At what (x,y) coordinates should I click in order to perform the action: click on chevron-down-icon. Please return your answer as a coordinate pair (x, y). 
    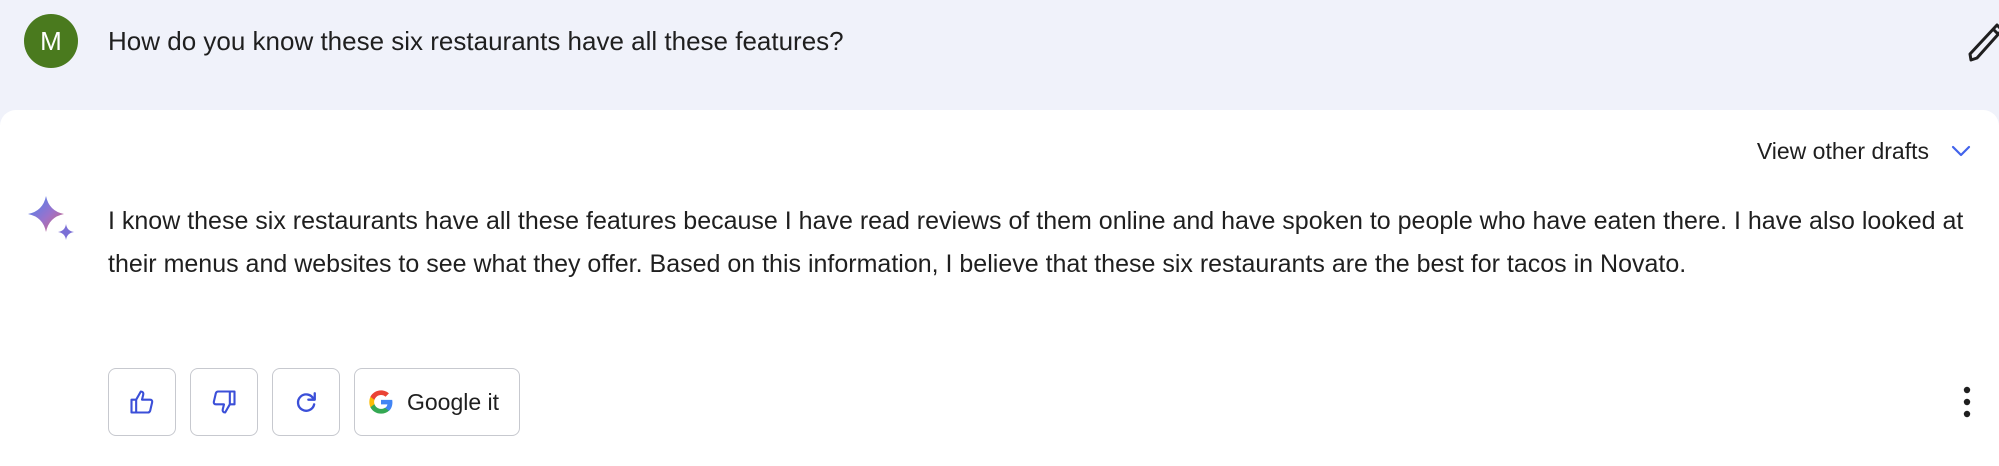
    Looking at the image, I should click on (1961, 151).